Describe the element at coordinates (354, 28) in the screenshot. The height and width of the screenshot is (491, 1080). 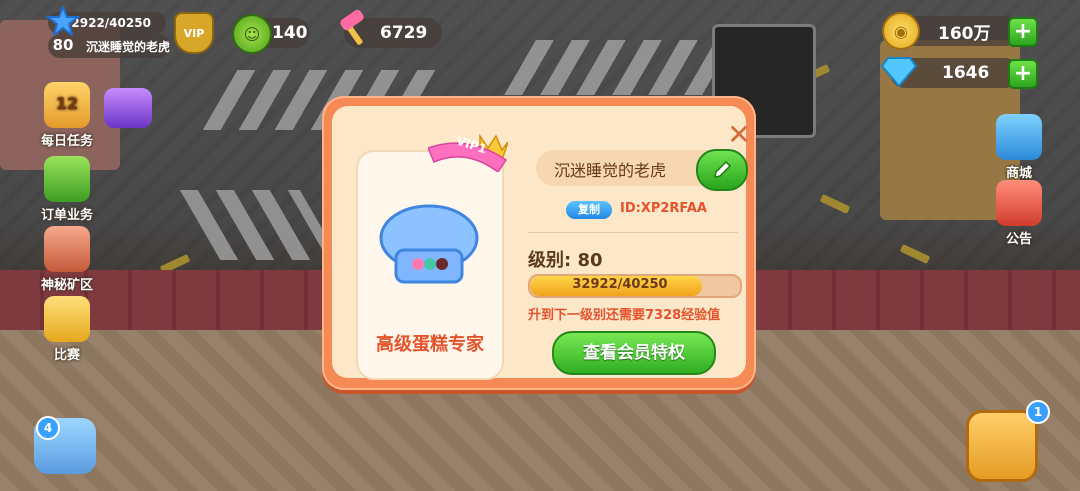
I see `hammer-icon` at that location.